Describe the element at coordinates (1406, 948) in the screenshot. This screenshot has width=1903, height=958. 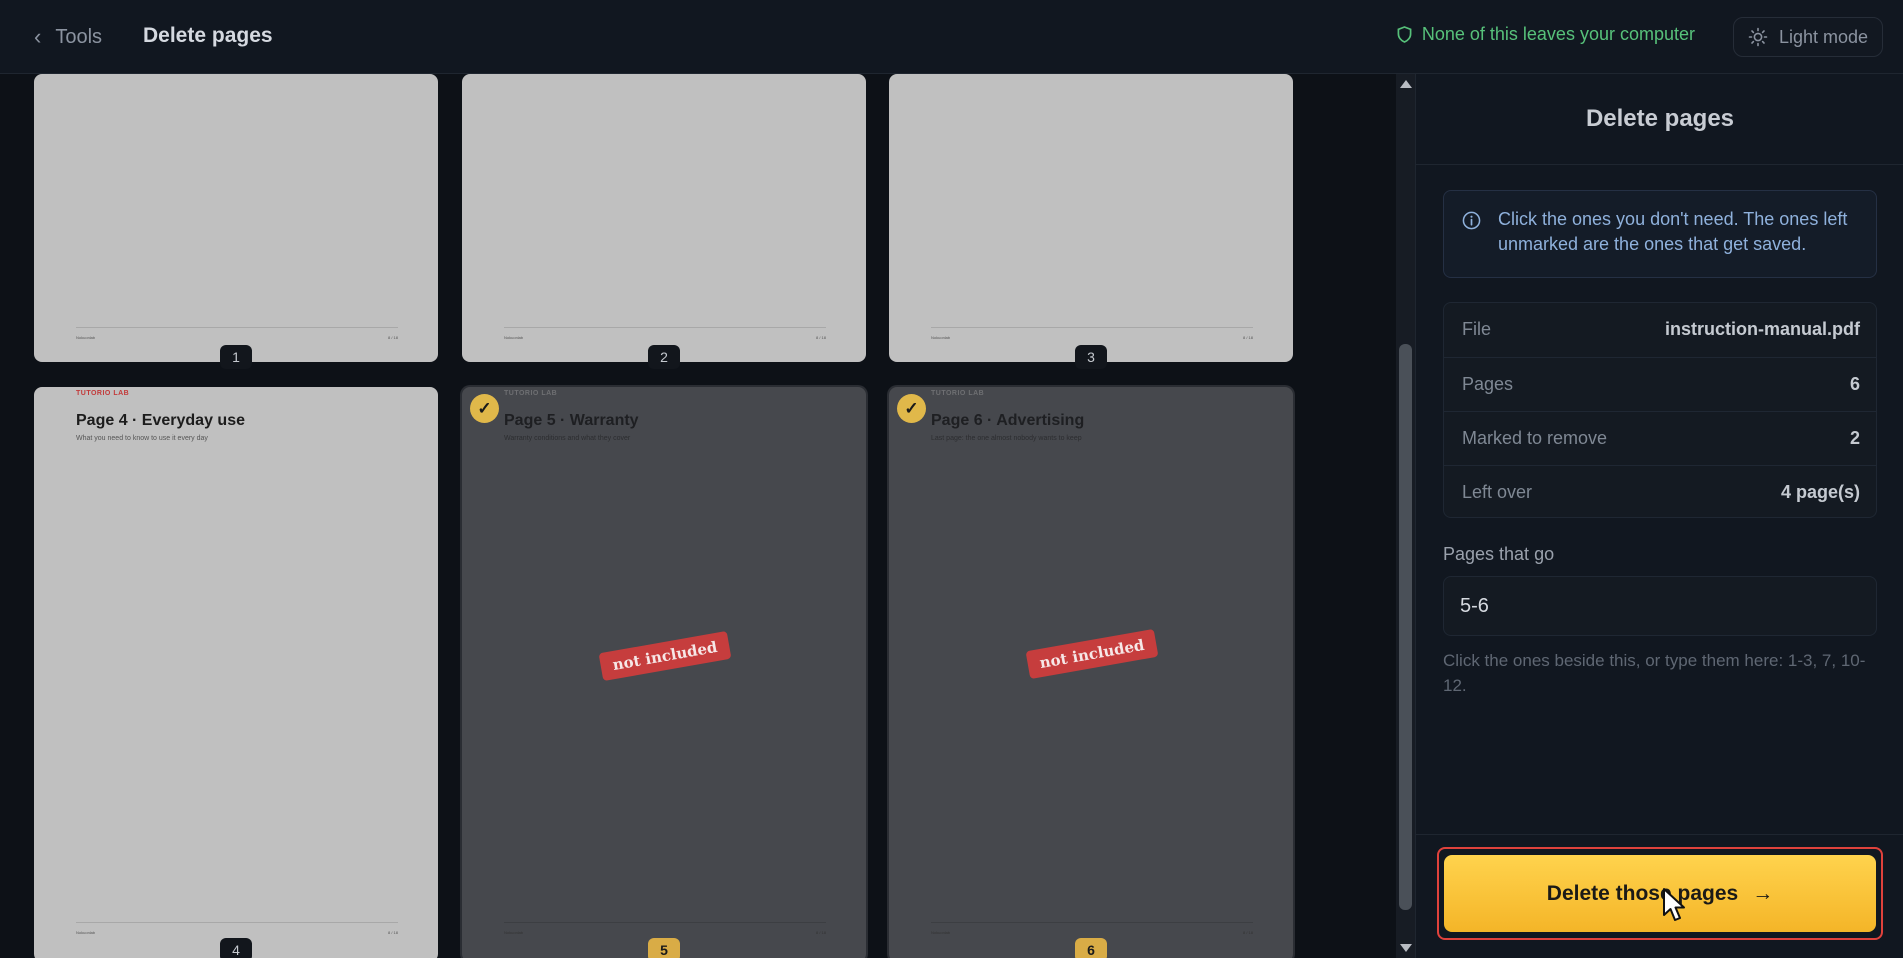
I see `scroll-down-arrow-icon` at that location.